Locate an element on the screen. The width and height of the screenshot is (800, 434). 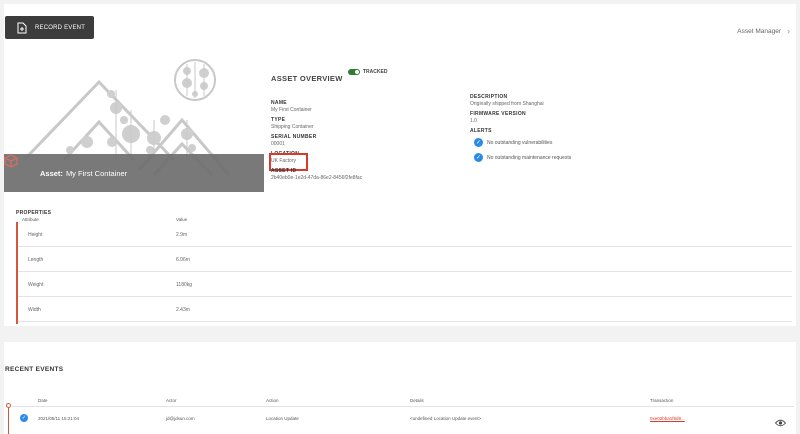
serial-label: SERIAL NUMBER is located at coordinates (294, 137).